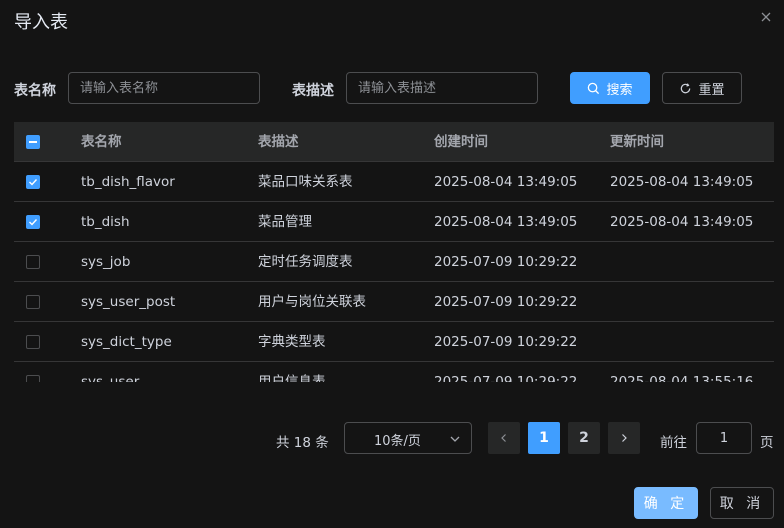 This screenshot has height=528, width=784. What do you see at coordinates (313, 91) in the screenshot?
I see `table-desc-label: 表描述` at bounding box center [313, 91].